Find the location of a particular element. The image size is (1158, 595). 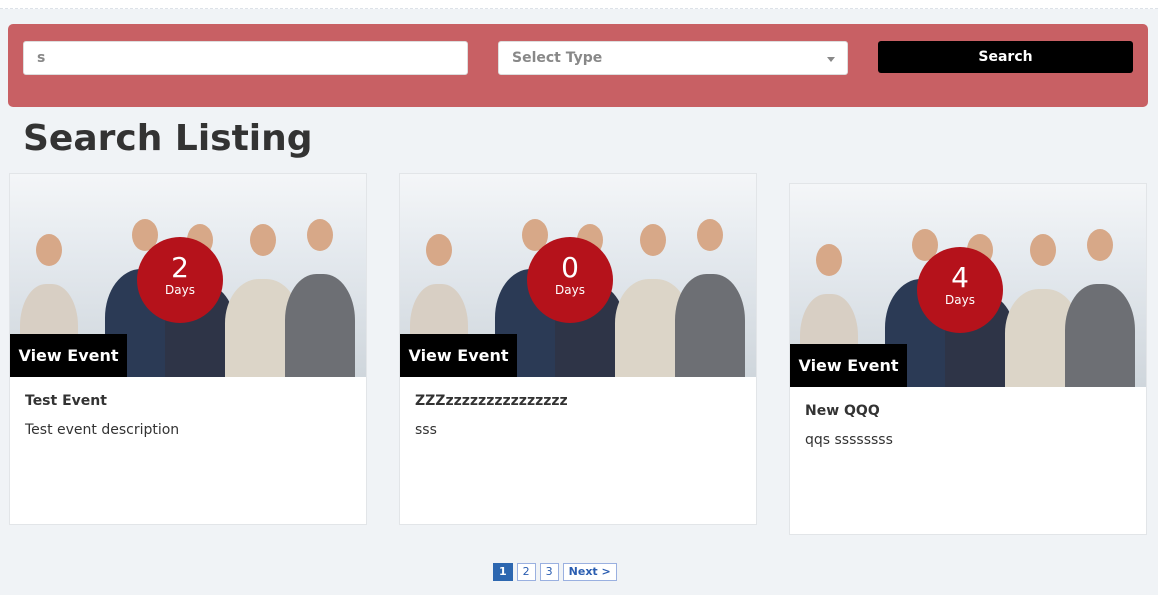

search-input: s is located at coordinates (245, 58).